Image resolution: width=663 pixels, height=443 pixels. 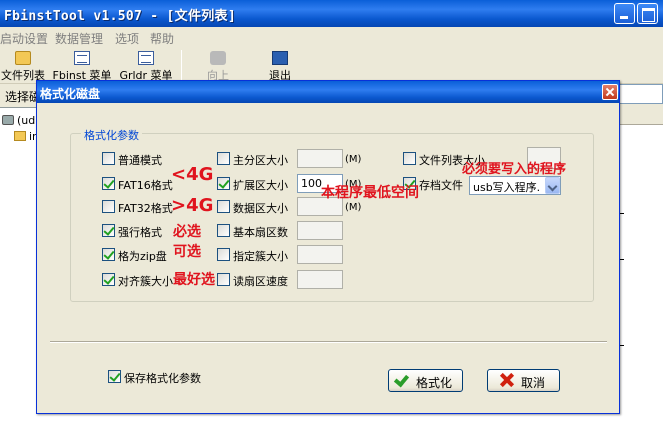 I want to click on archive-file-label: 存档文件, so click(x=441, y=185).